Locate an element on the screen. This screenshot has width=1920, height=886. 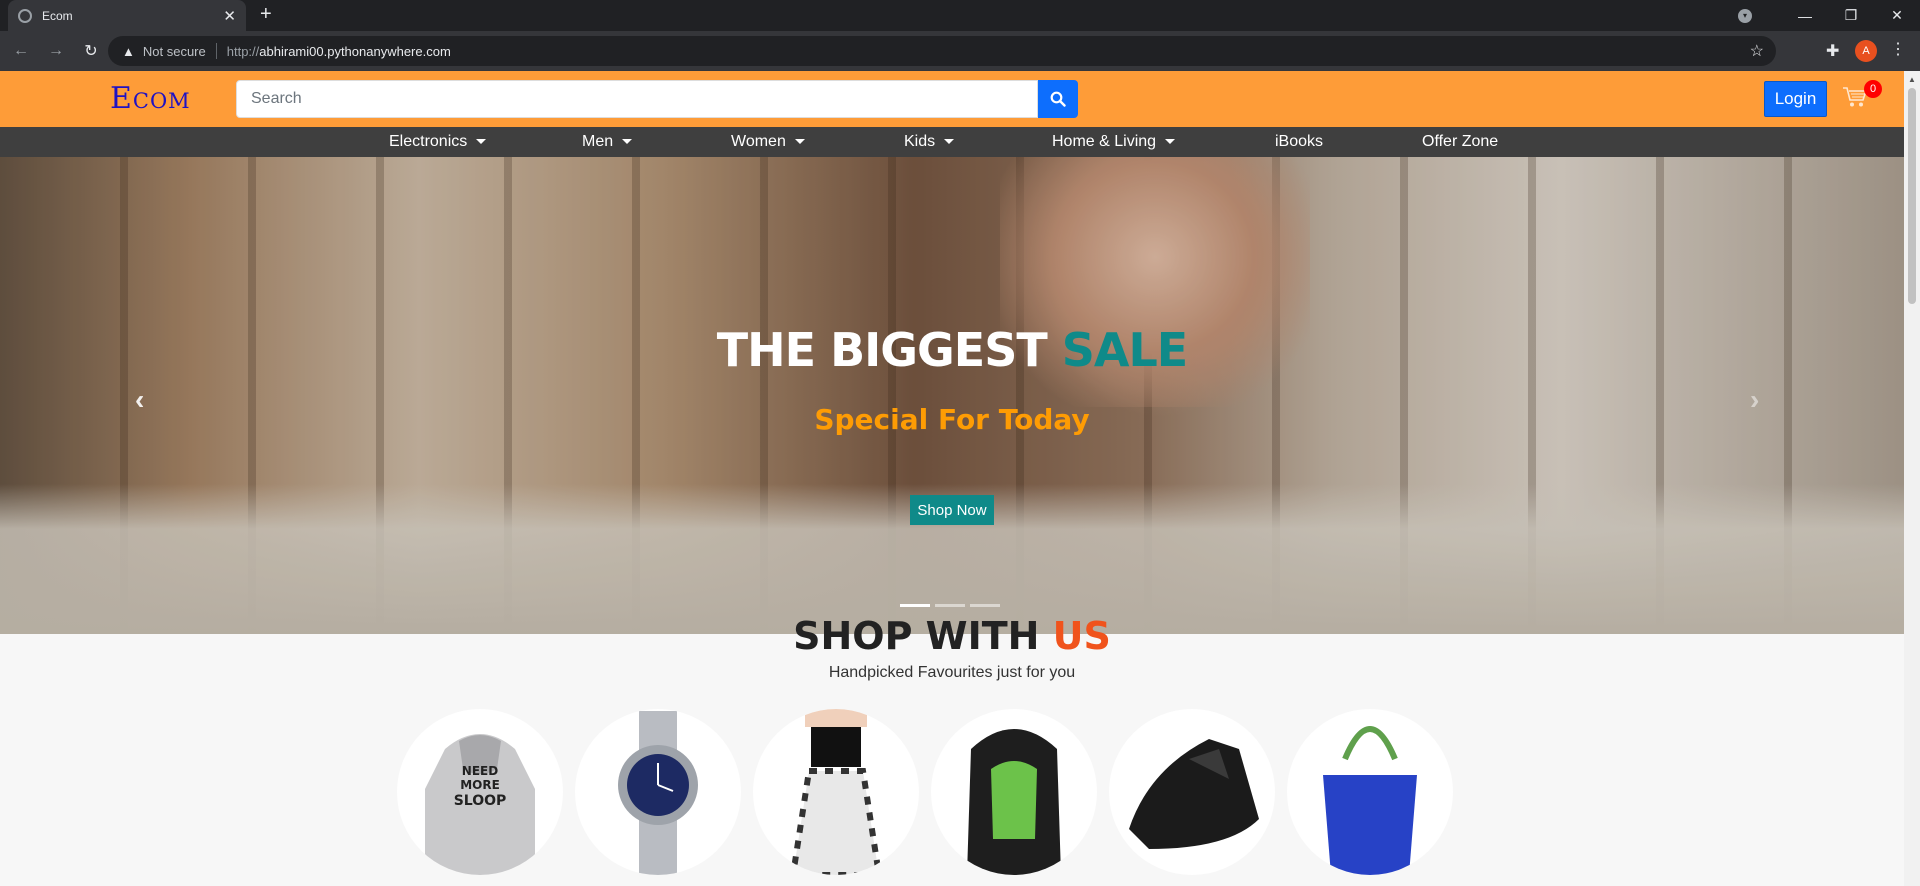
nav-item-kids: Kids is located at coordinates (929, 142).